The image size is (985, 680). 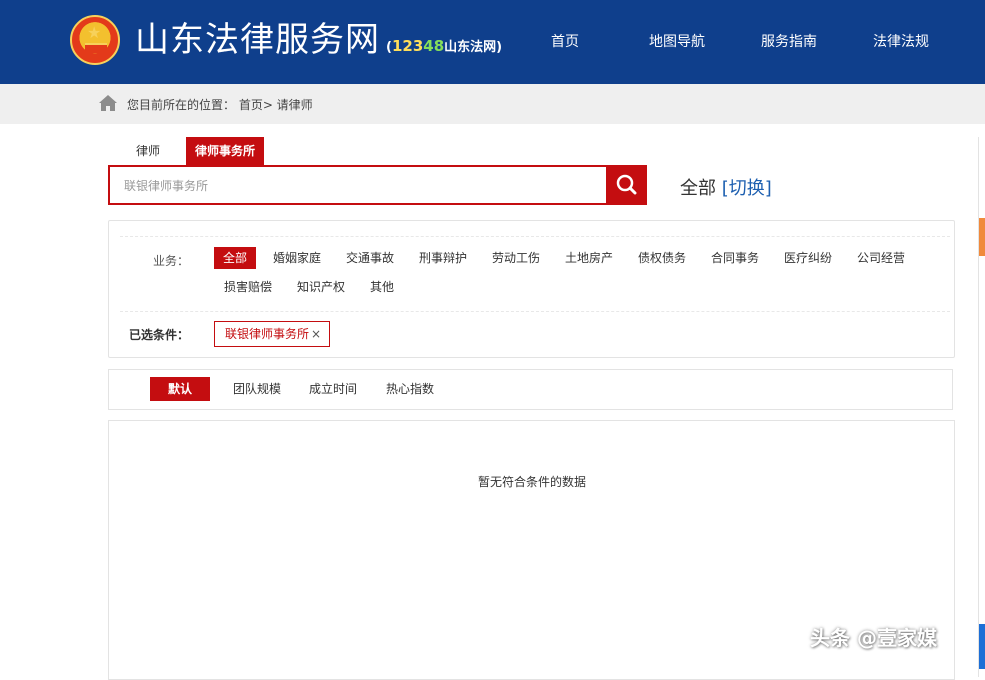 I want to click on filter-contract: 合同事务, so click(x=735, y=258).